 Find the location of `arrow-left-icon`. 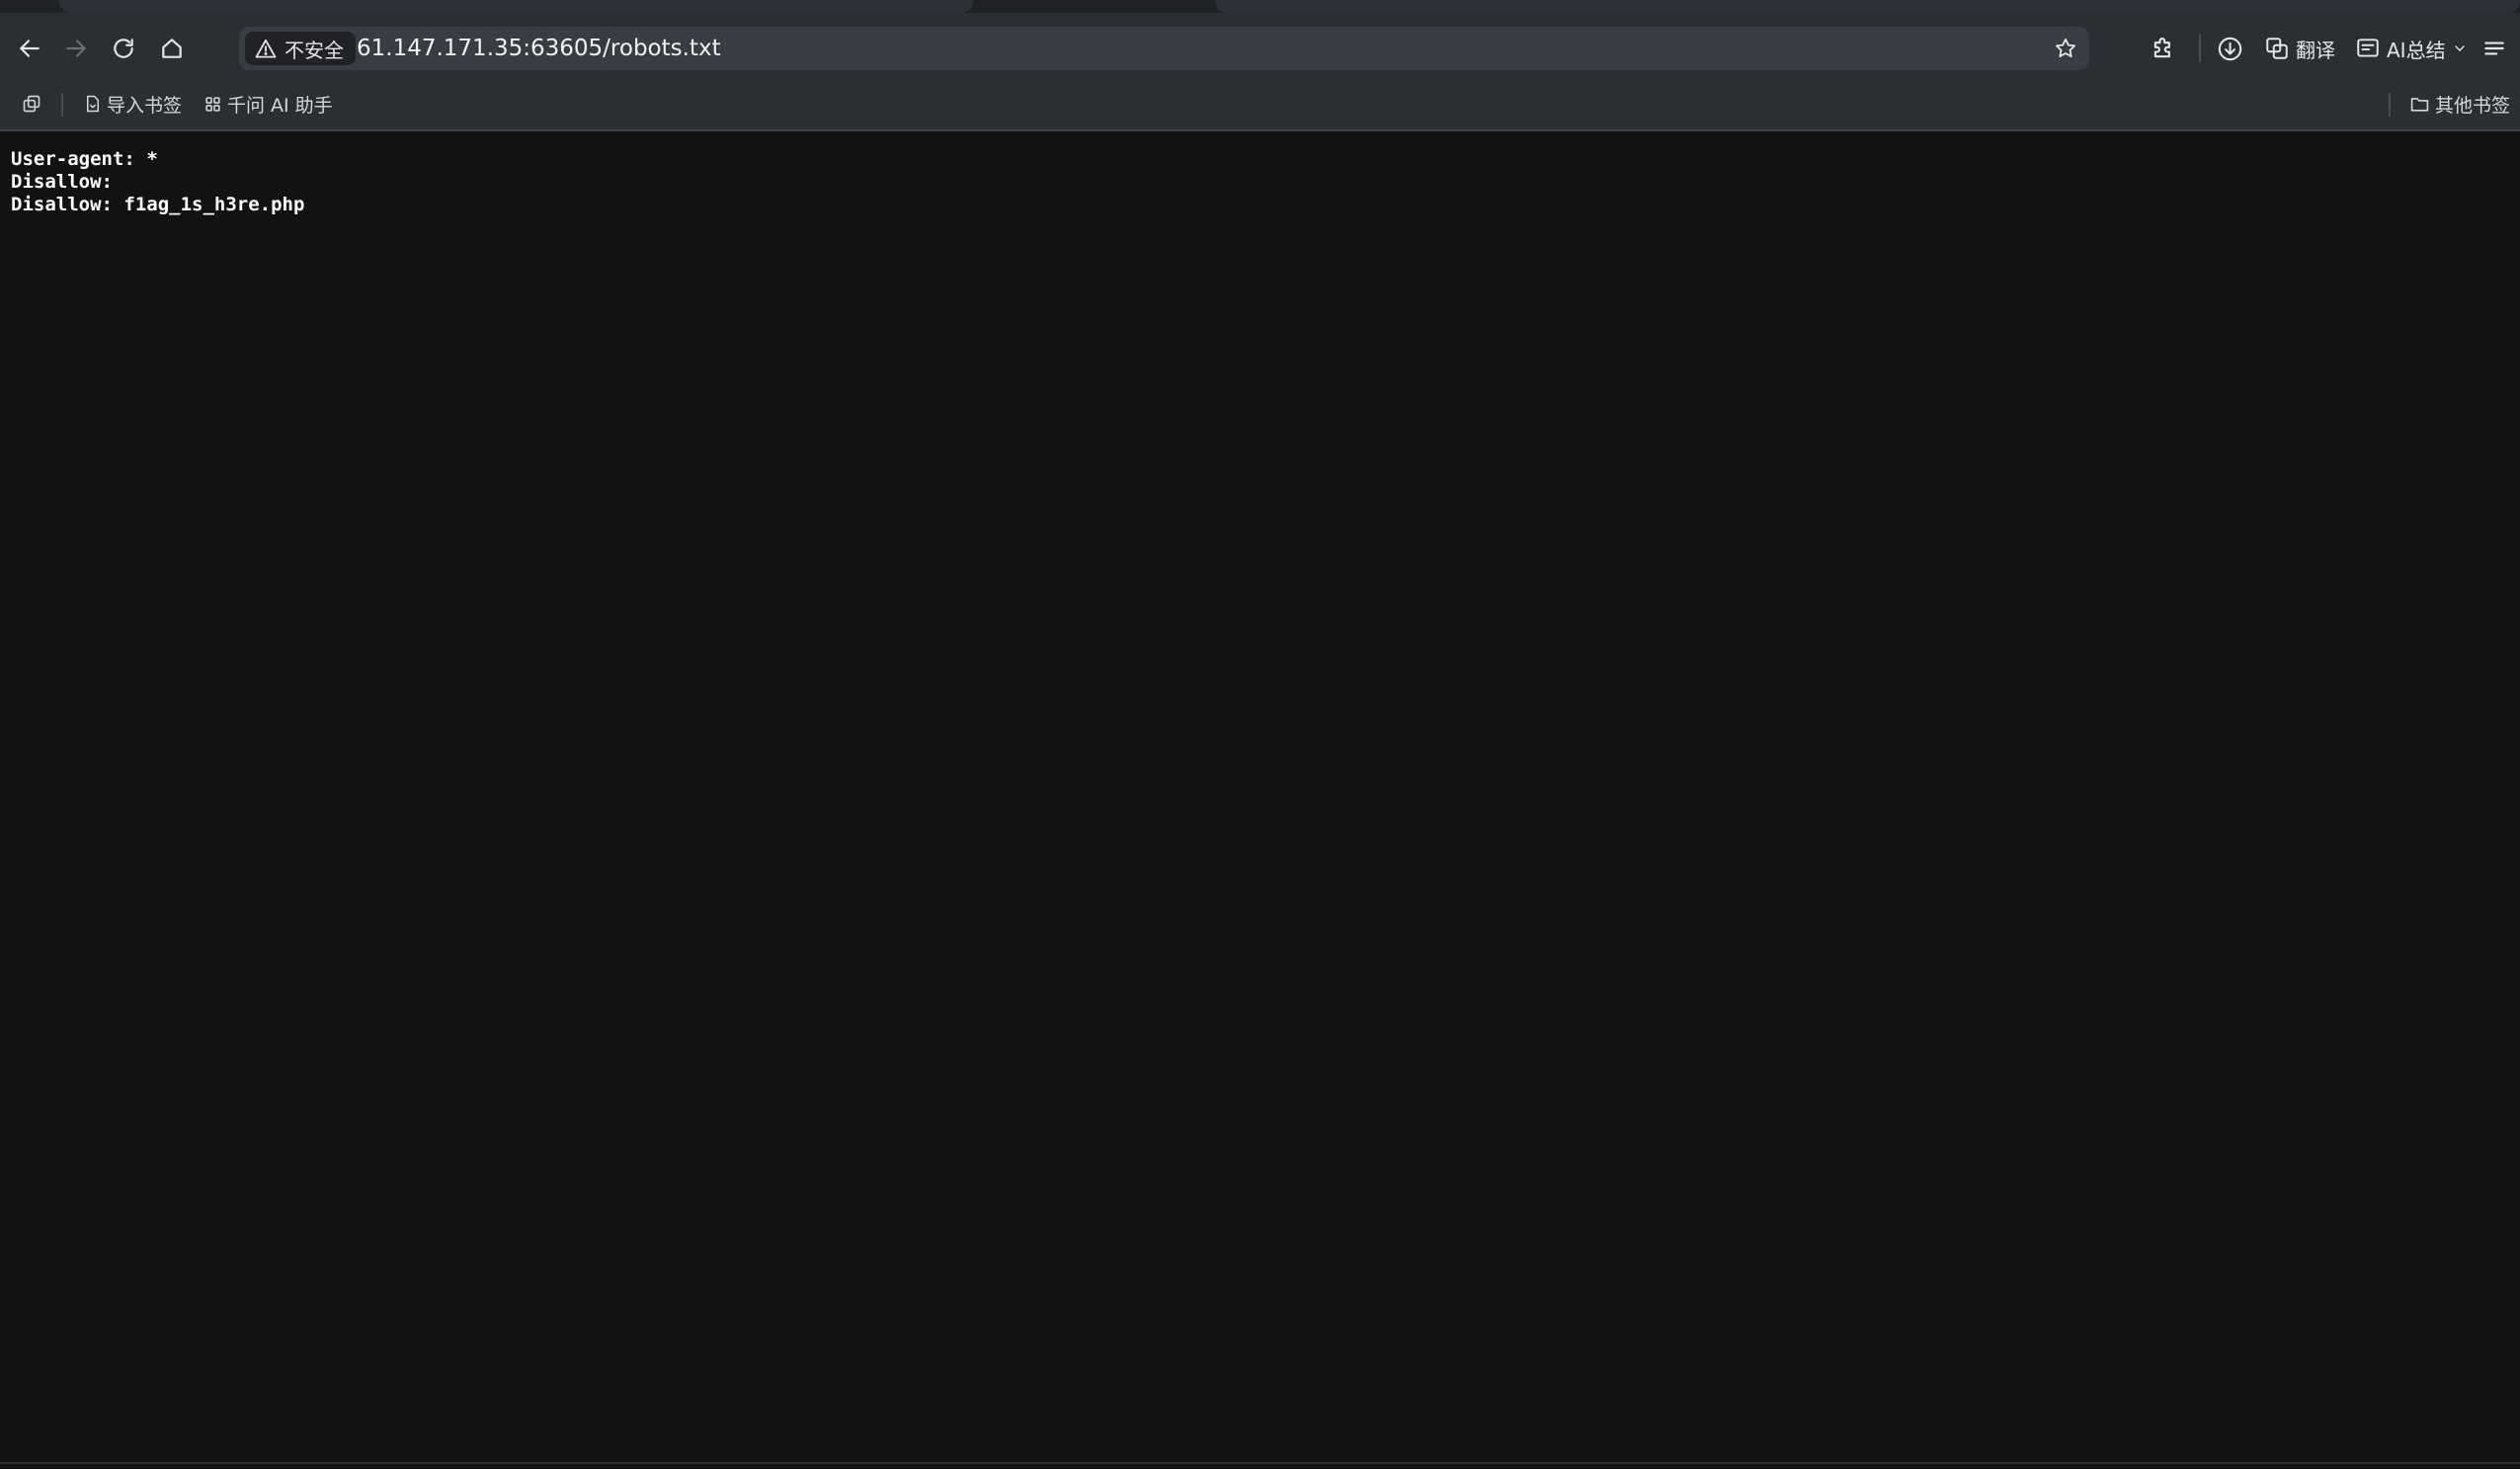

arrow-left-icon is located at coordinates (30, 48).